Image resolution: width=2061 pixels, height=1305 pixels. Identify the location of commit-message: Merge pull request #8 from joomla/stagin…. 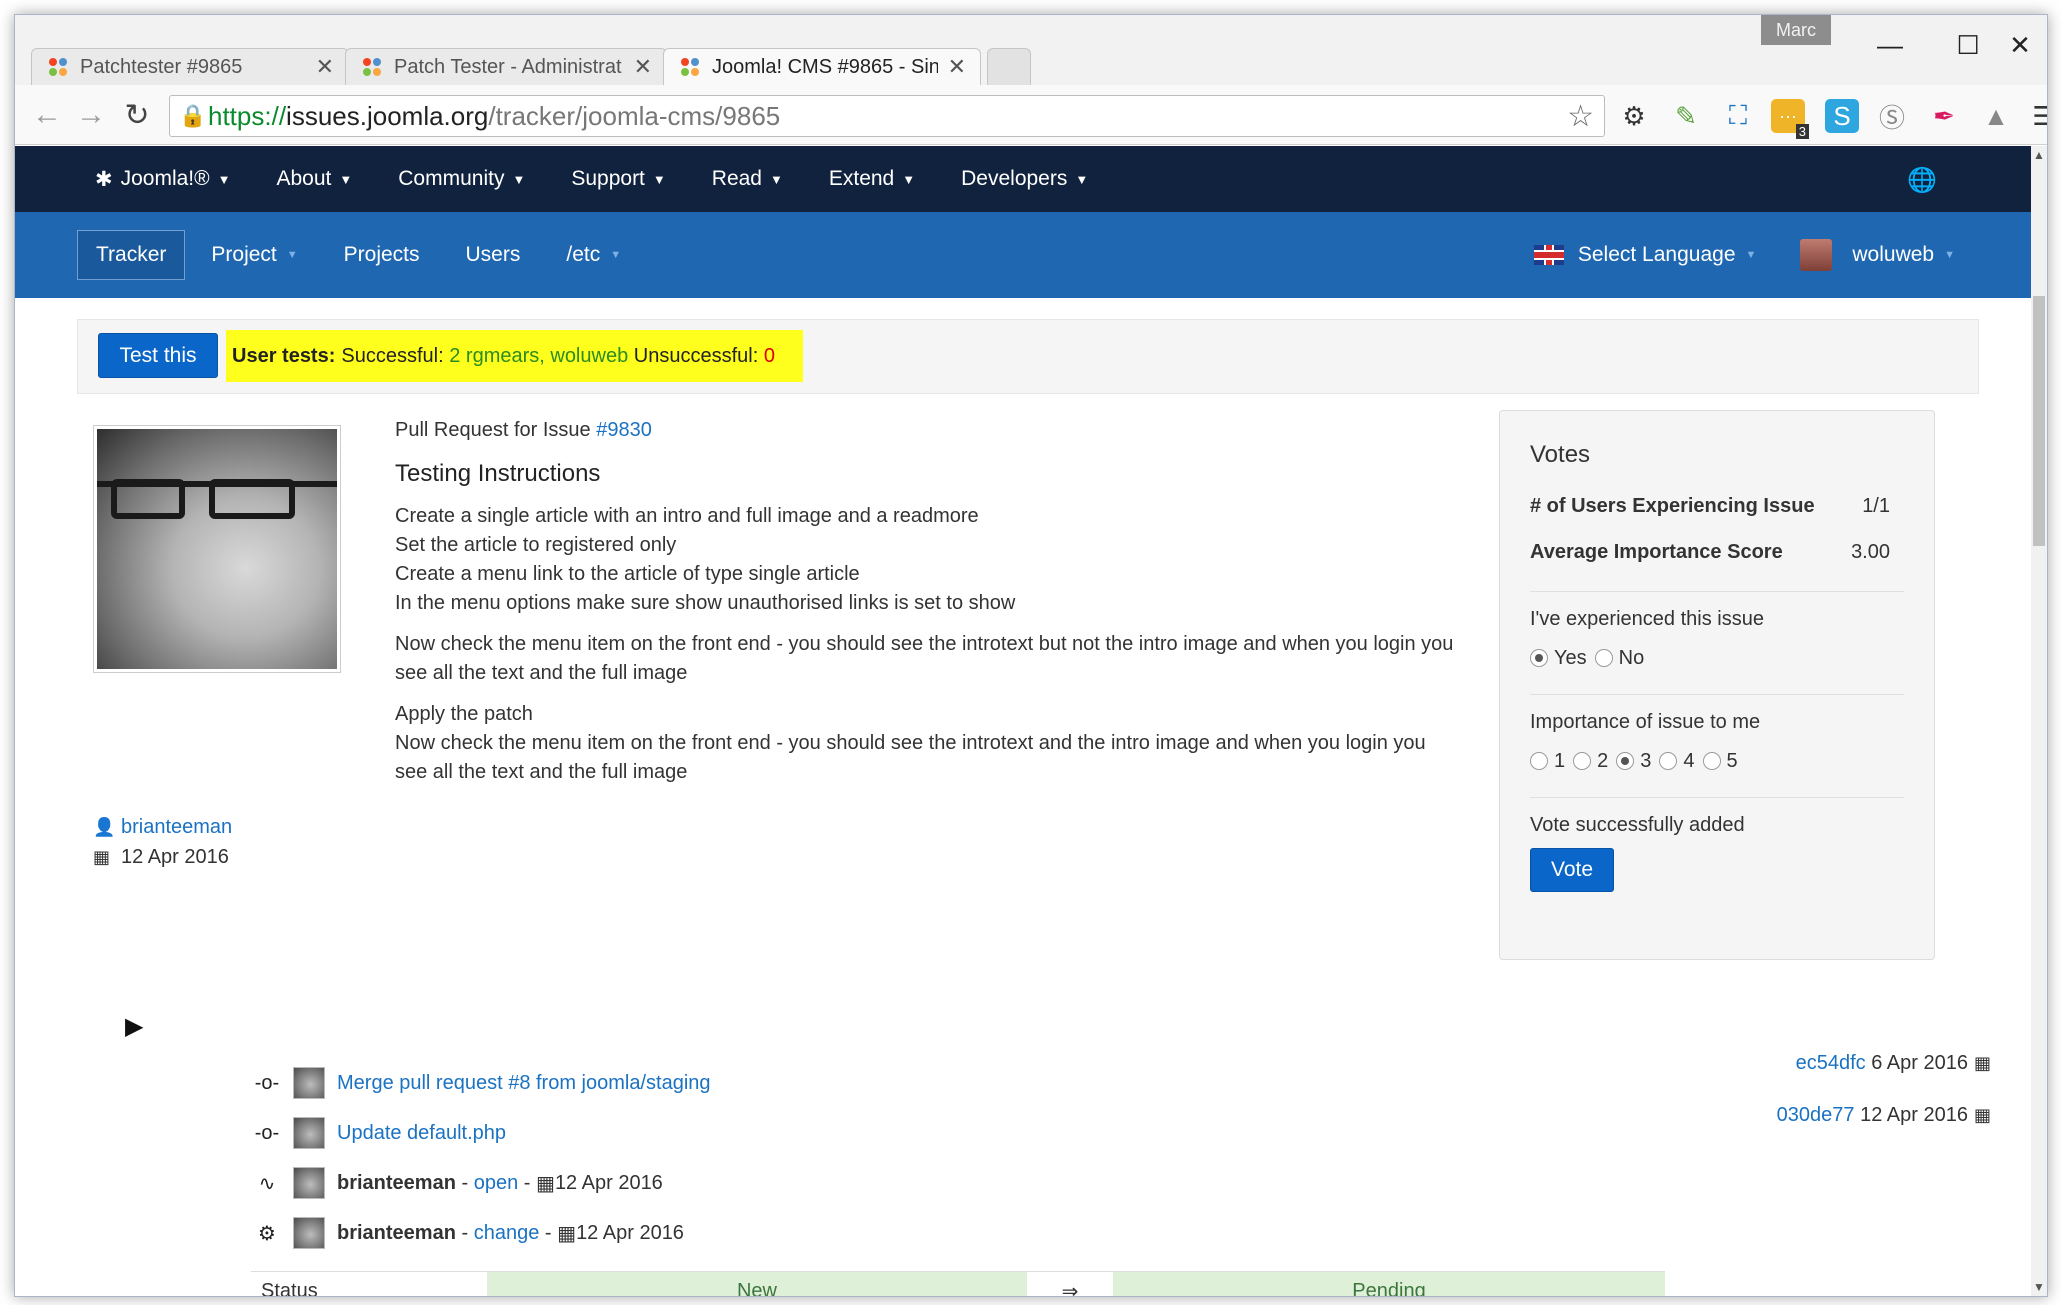
(524, 1083).